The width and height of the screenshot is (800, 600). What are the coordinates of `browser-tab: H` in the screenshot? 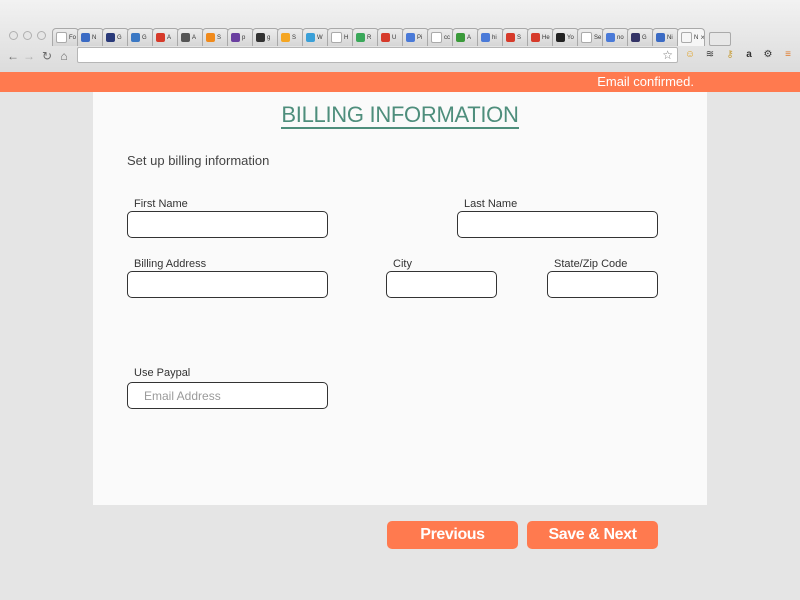 It's located at (340, 37).